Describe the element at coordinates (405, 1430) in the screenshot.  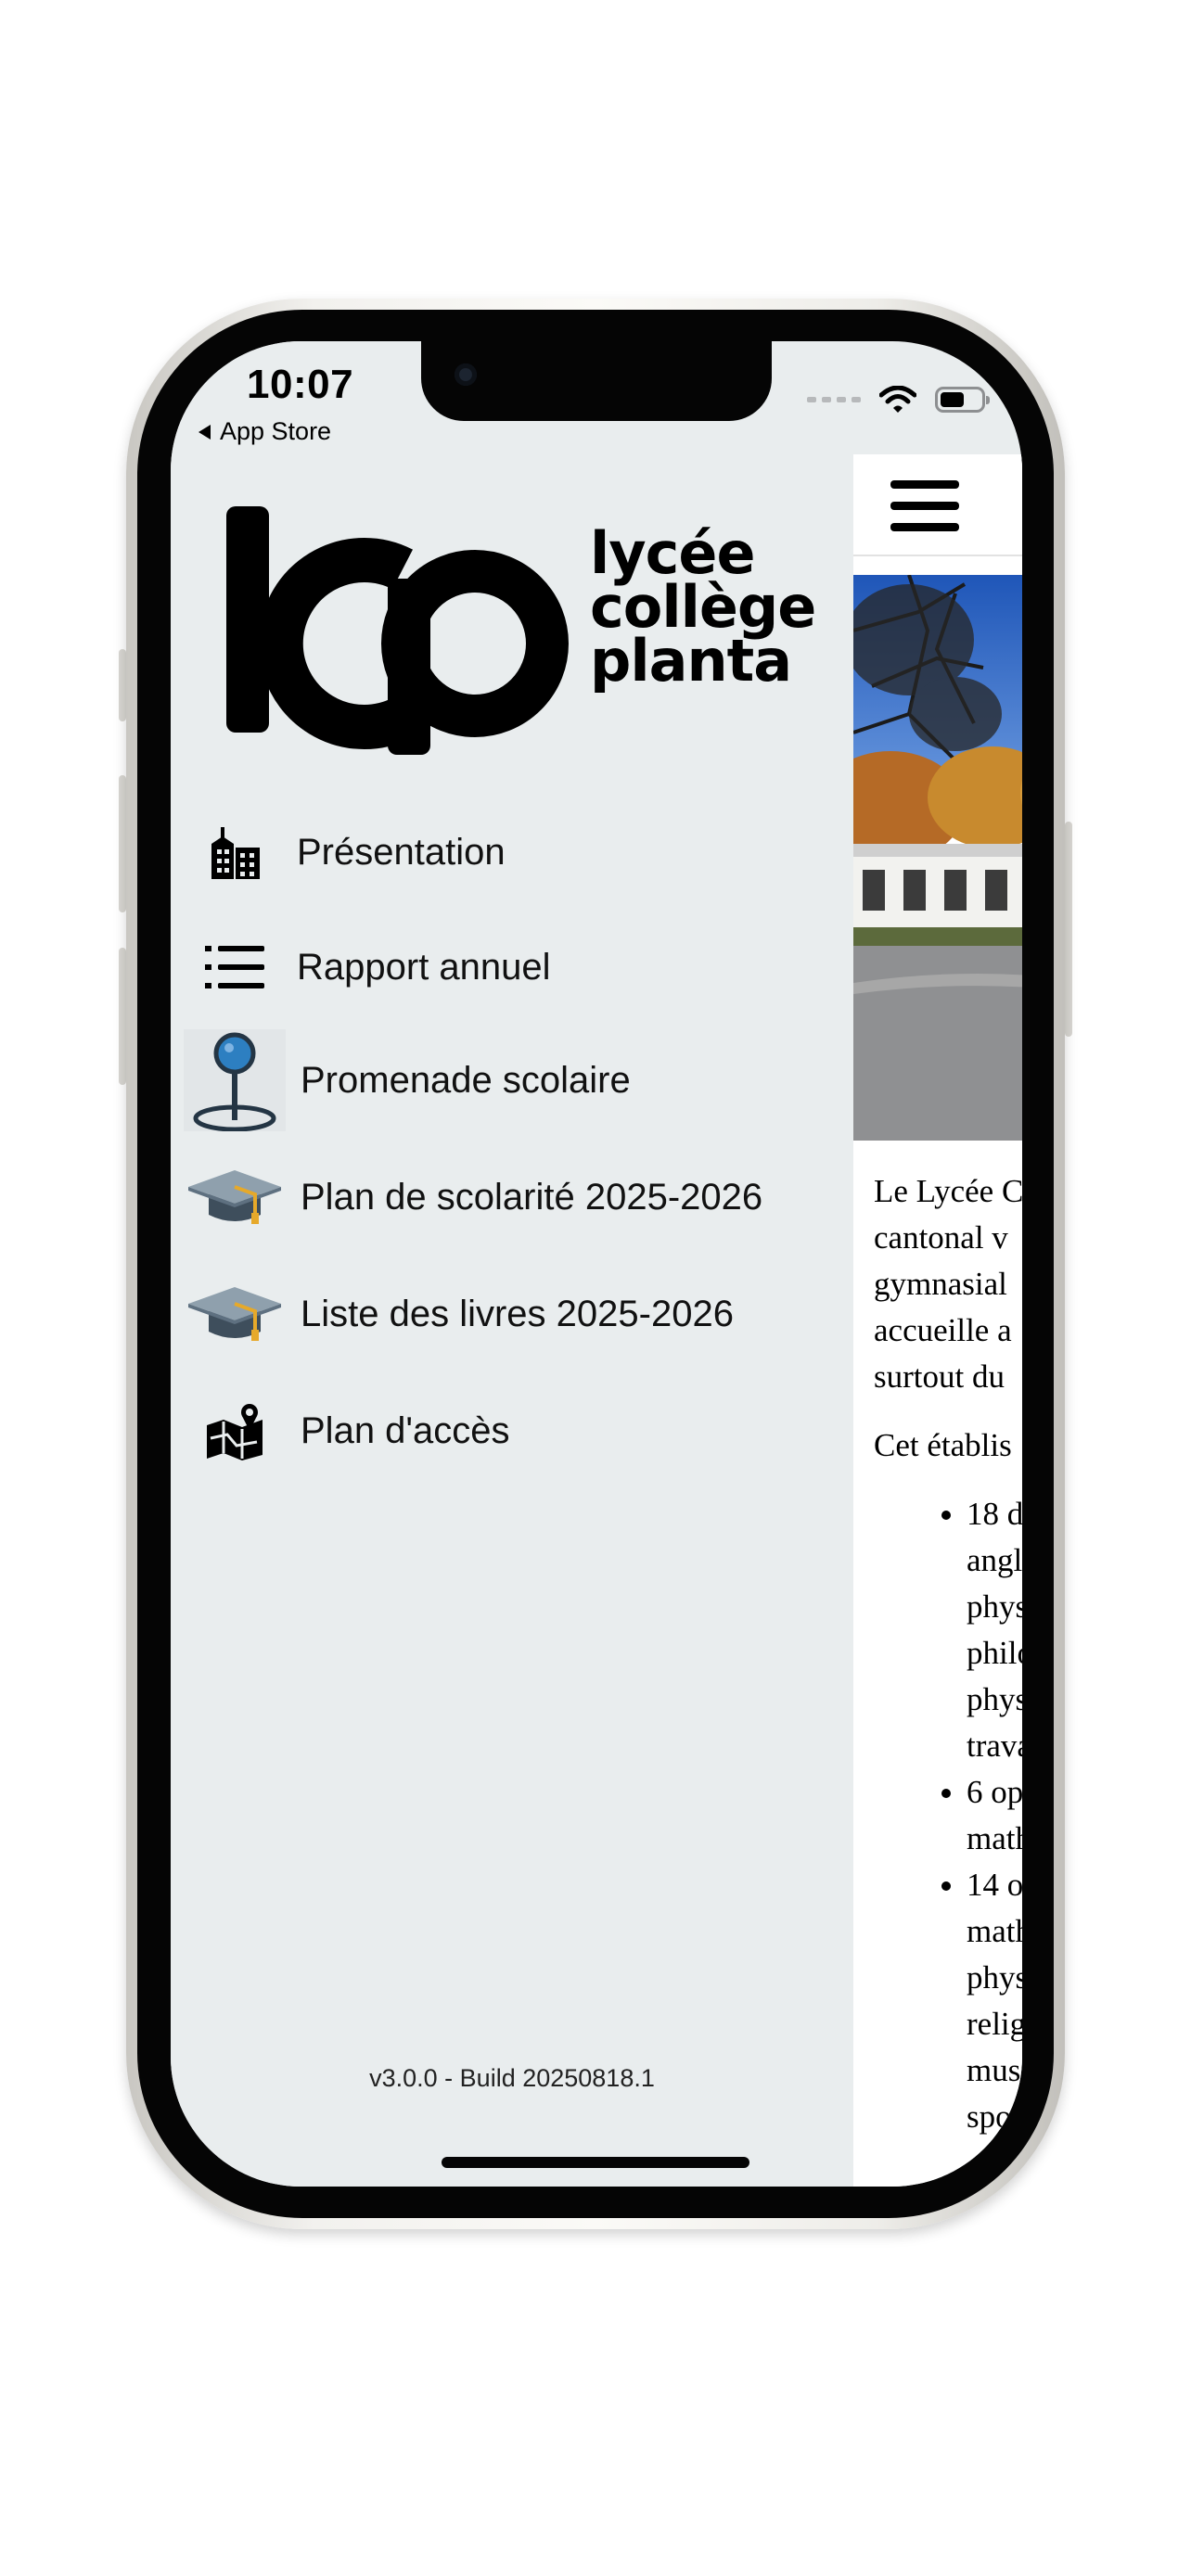
I see `menu-label: Plan d'accès` at that location.